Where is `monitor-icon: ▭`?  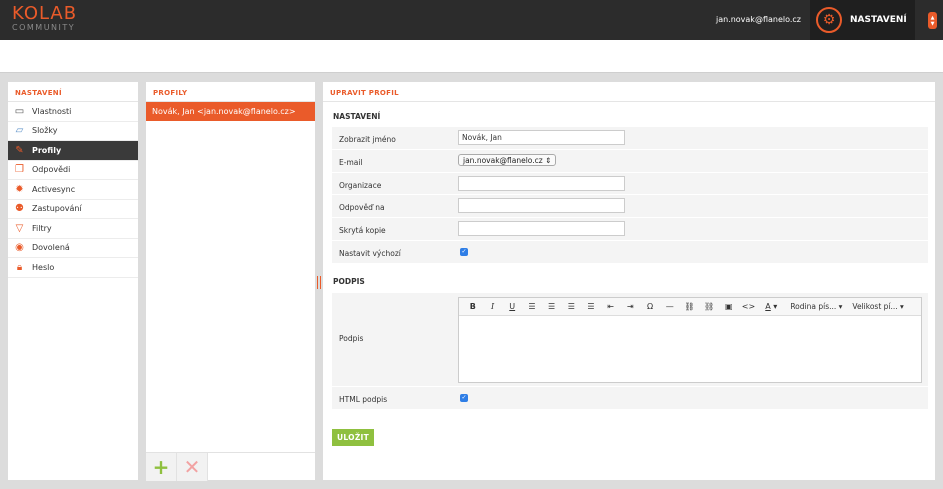 monitor-icon: ▭ is located at coordinates (19, 111).